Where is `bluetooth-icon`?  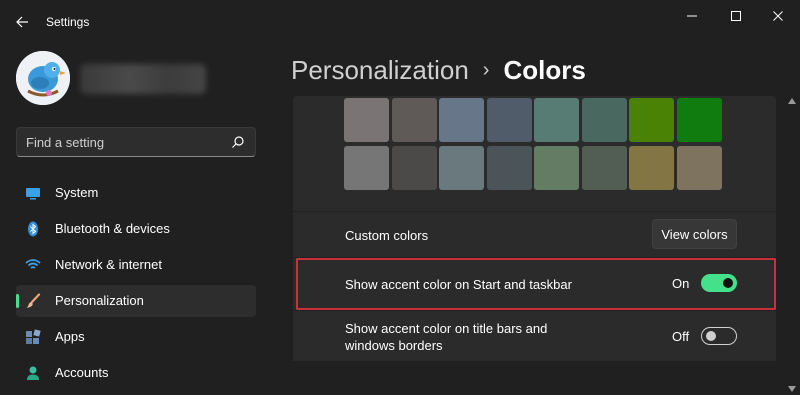
bluetooth-icon is located at coordinates (33, 229).